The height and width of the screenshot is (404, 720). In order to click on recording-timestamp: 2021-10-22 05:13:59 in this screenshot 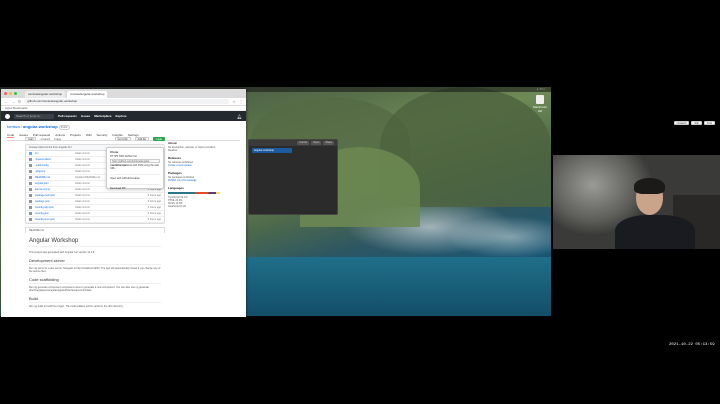, I will do `click(692, 345)`.